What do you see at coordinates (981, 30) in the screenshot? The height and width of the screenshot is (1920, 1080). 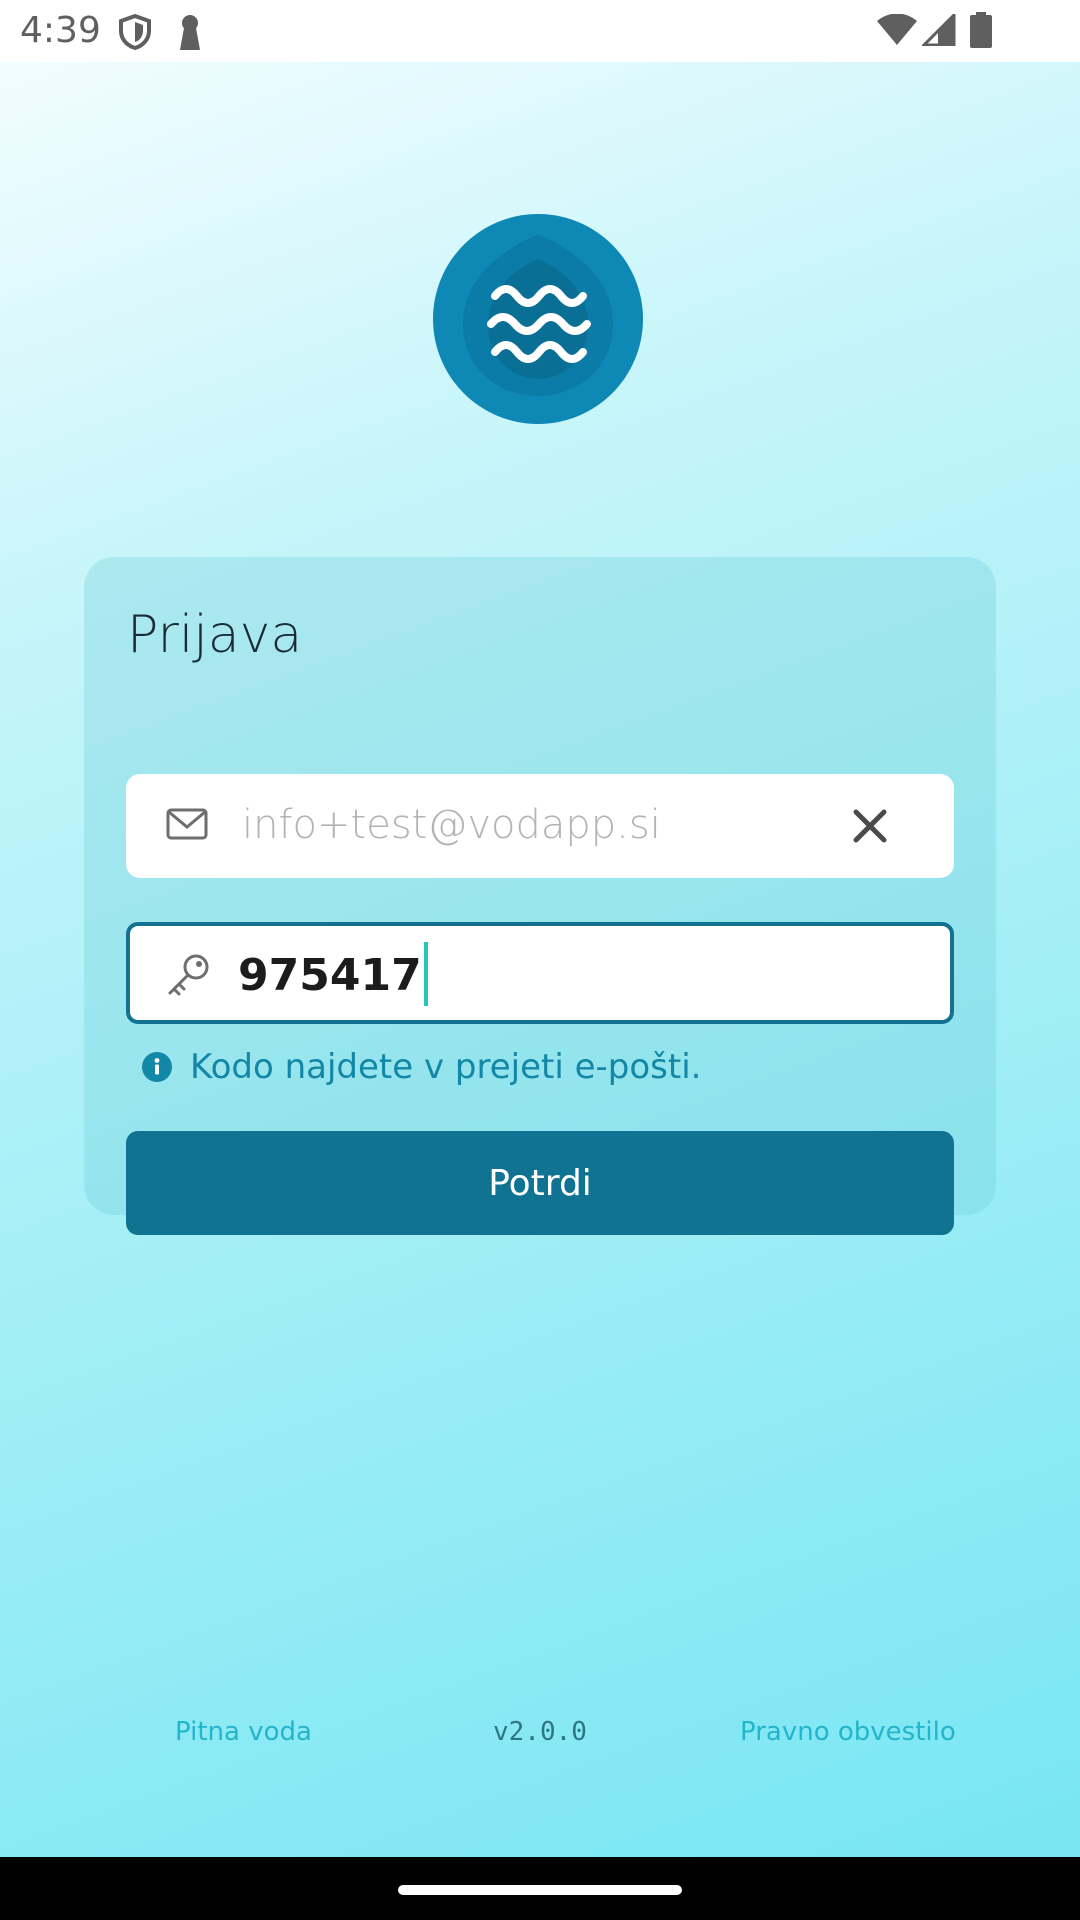 I see `battery-icon` at bounding box center [981, 30].